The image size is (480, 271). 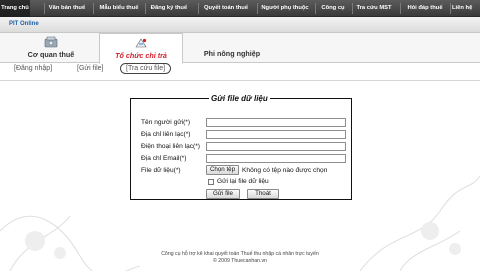 What do you see at coordinates (223, 194) in the screenshot?
I see `submit-button: Gửi file` at bounding box center [223, 194].